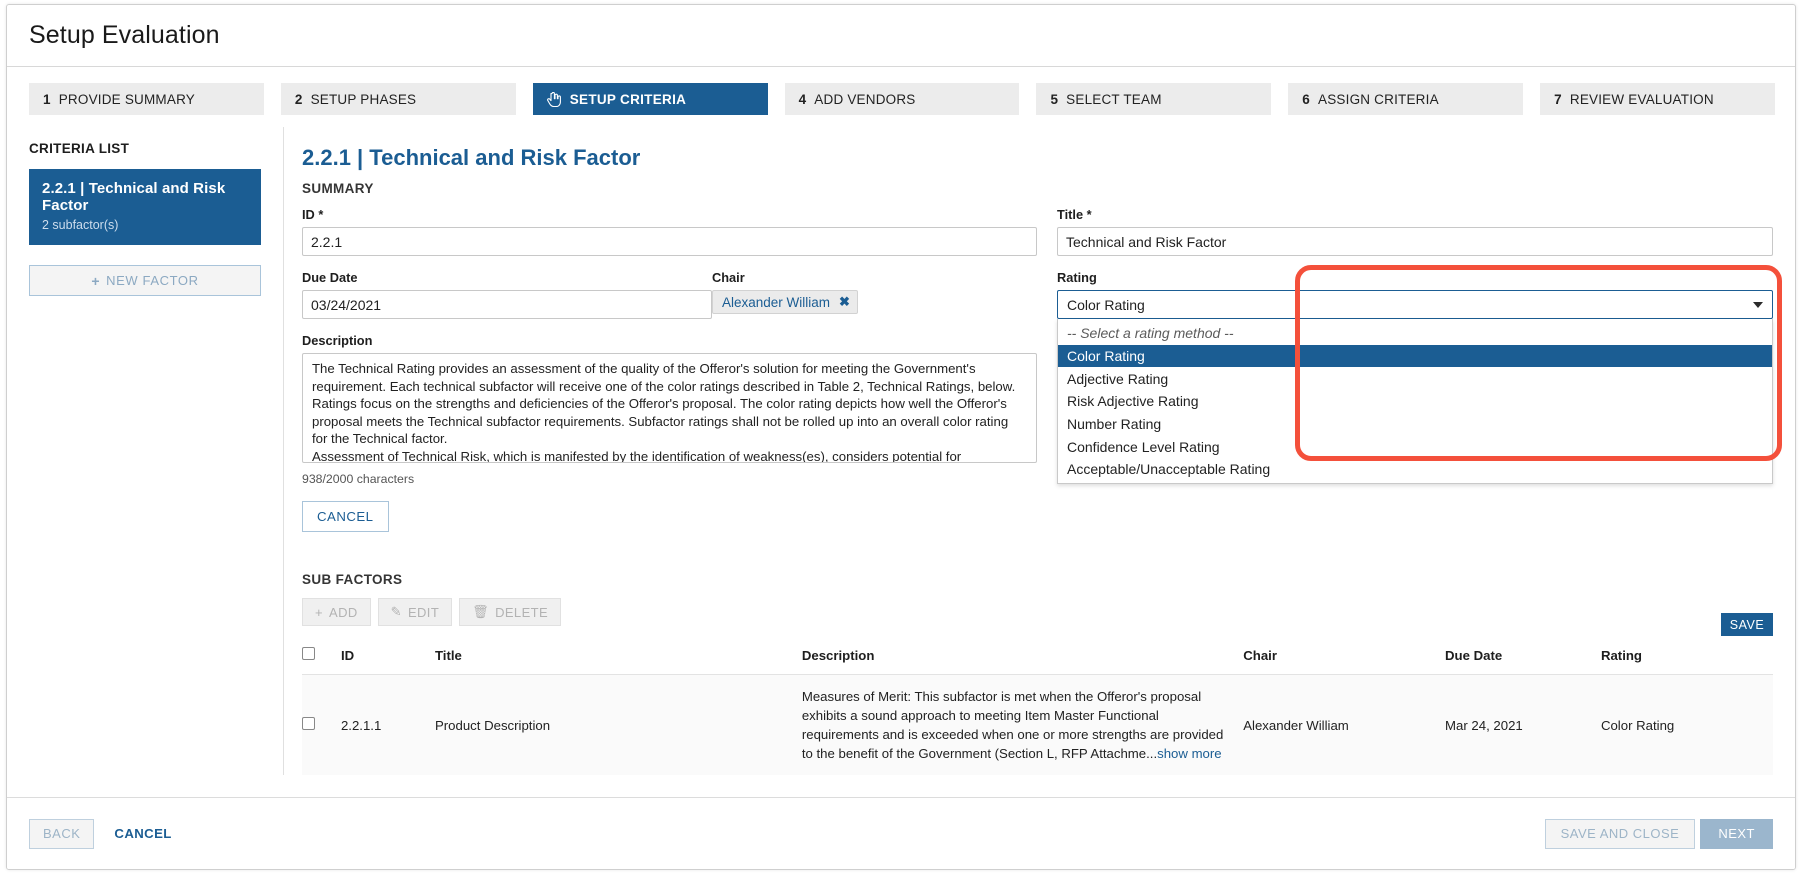  I want to click on add-subfactor-button: + ADD, so click(336, 612).